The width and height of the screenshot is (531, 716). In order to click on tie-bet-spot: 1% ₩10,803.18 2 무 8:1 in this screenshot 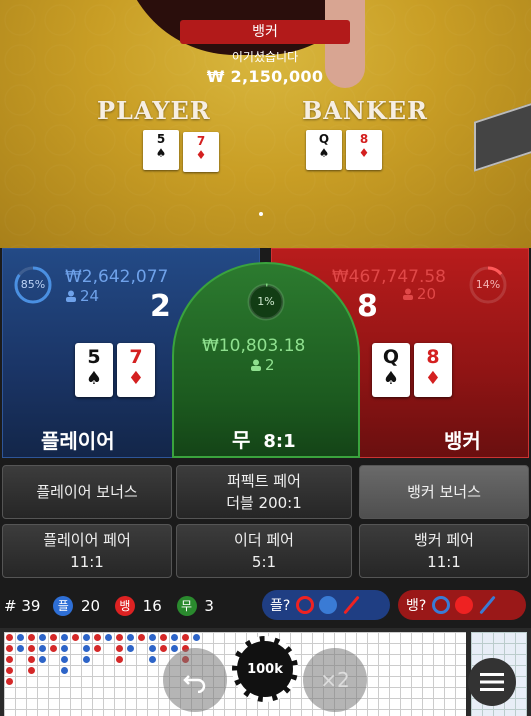, I will do `click(266, 360)`.